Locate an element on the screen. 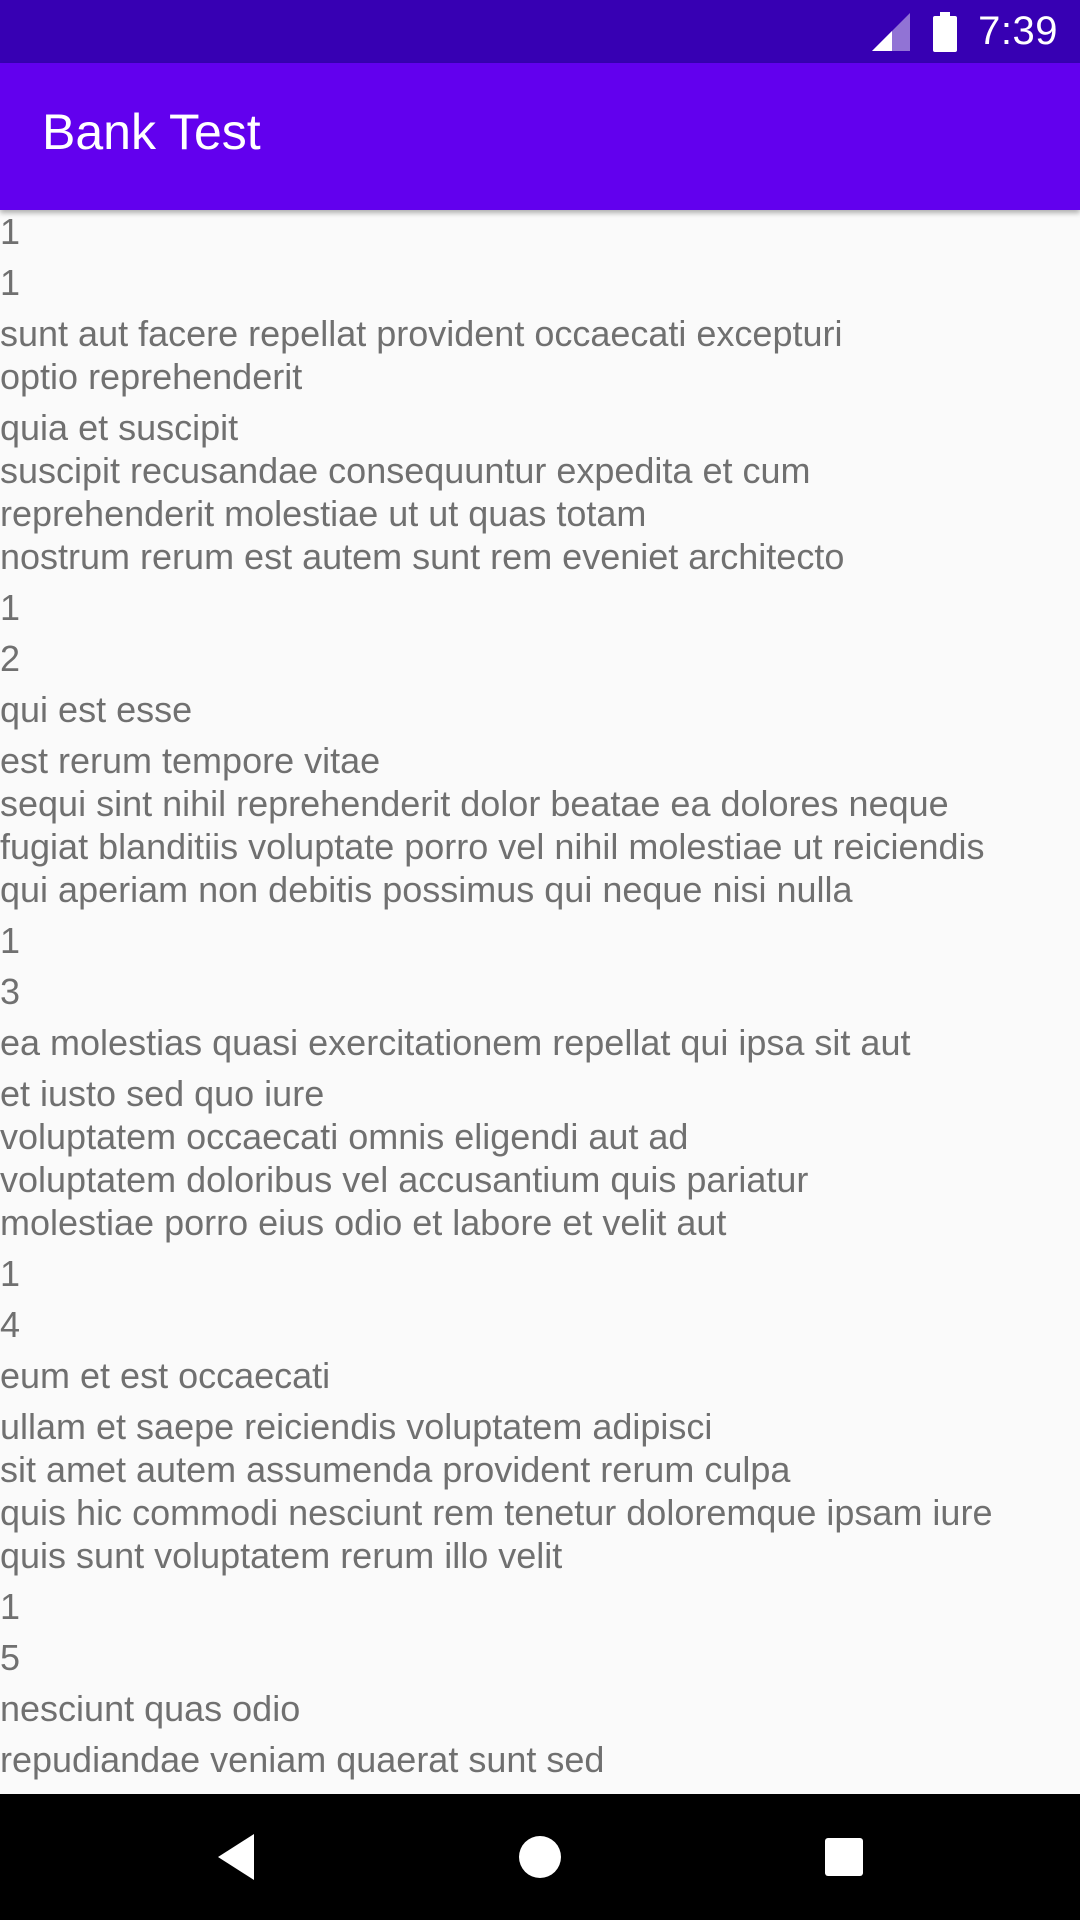 This screenshot has width=1080, height=1920. recents-button is located at coordinates (844, 1857).